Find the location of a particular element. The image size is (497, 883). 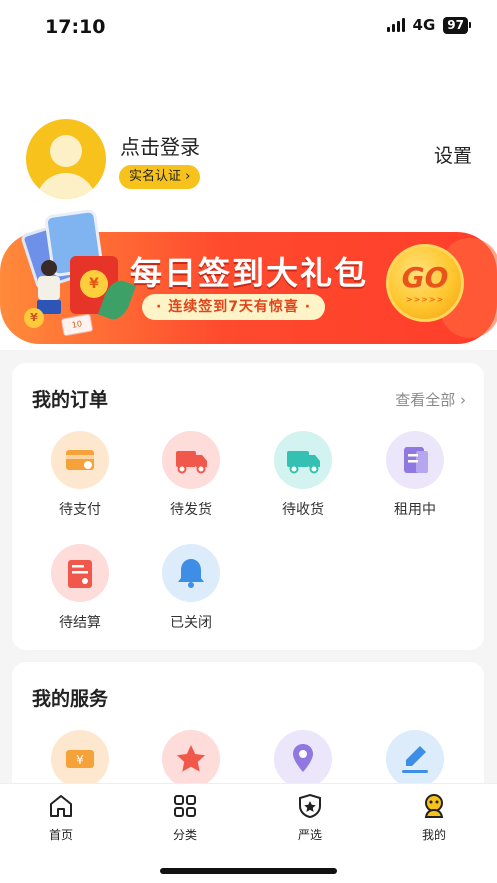

order-pending-payment: 待支付 is located at coordinates (80, 475).